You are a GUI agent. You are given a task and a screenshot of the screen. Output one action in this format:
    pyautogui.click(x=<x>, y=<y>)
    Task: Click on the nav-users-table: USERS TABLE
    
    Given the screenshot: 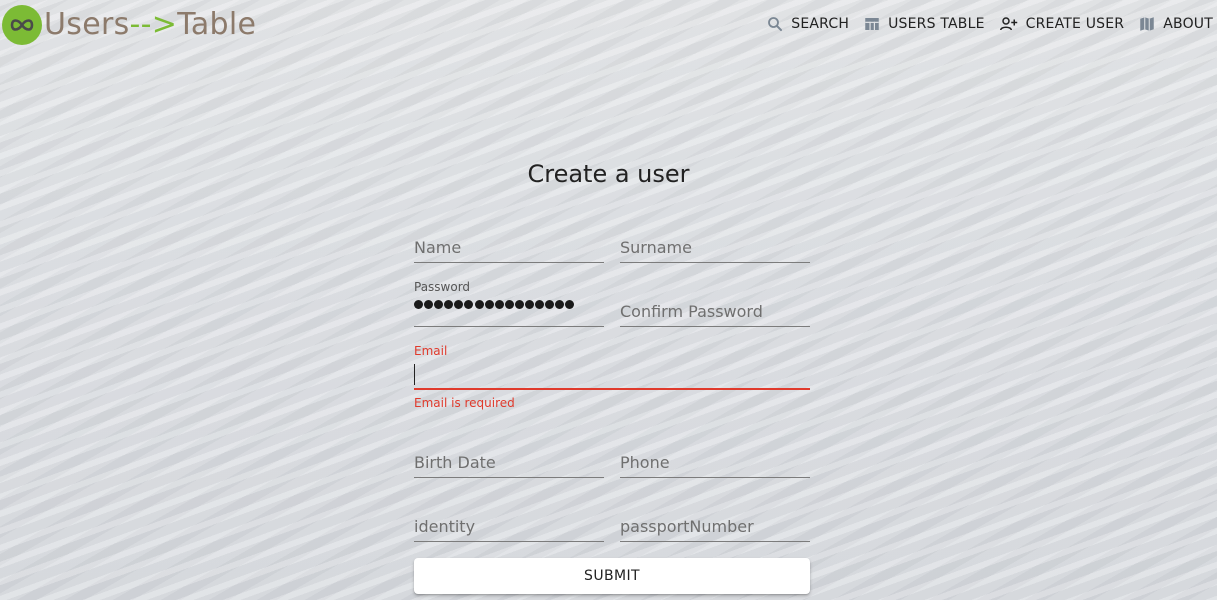 What is the action you would take?
    pyautogui.click(x=924, y=24)
    